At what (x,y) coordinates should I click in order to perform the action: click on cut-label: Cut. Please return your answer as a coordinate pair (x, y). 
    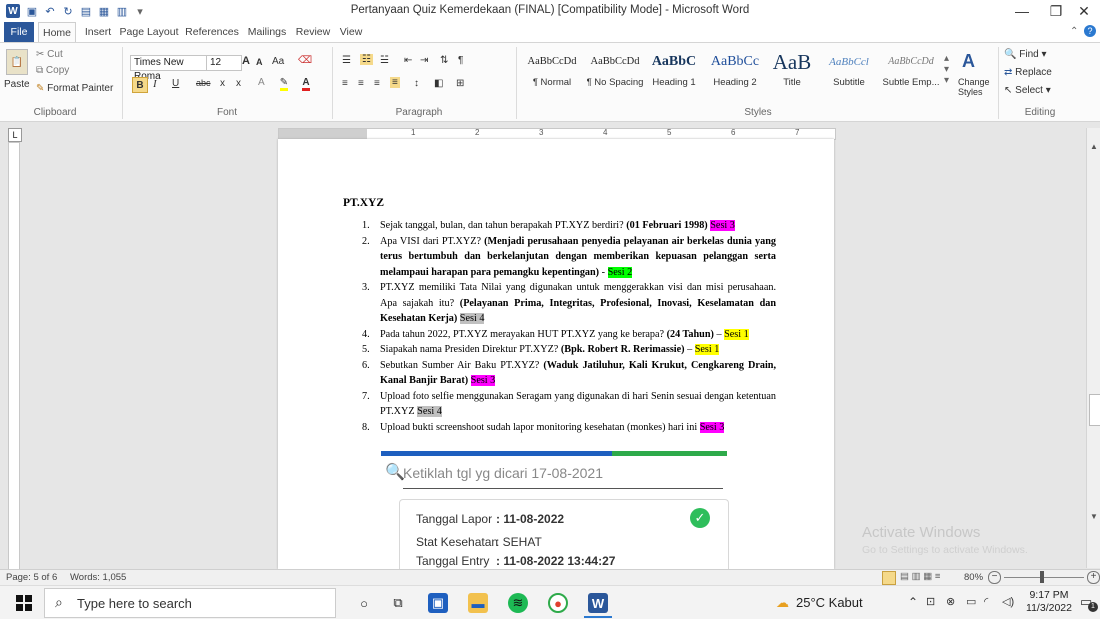
    Looking at the image, I should click on (55, 54).